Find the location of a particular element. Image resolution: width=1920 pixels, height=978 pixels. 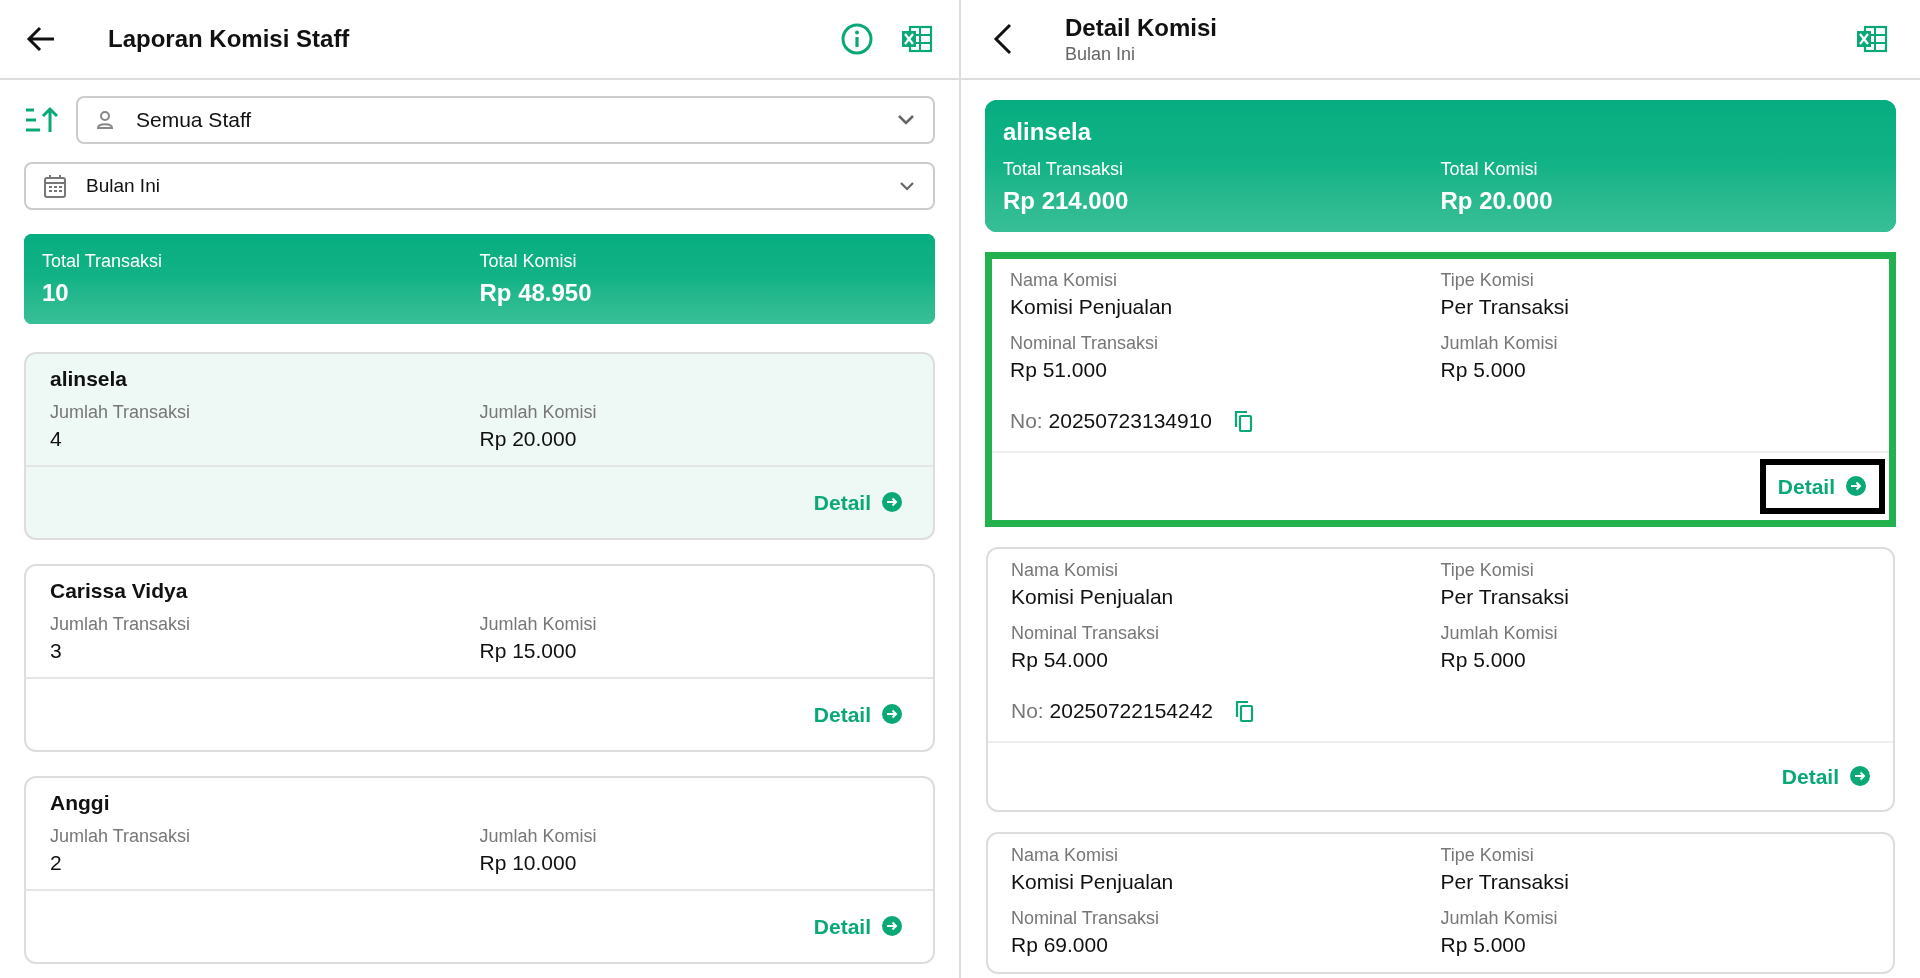

page-title: Detail Komisi is located at coordinates (1141, 27).